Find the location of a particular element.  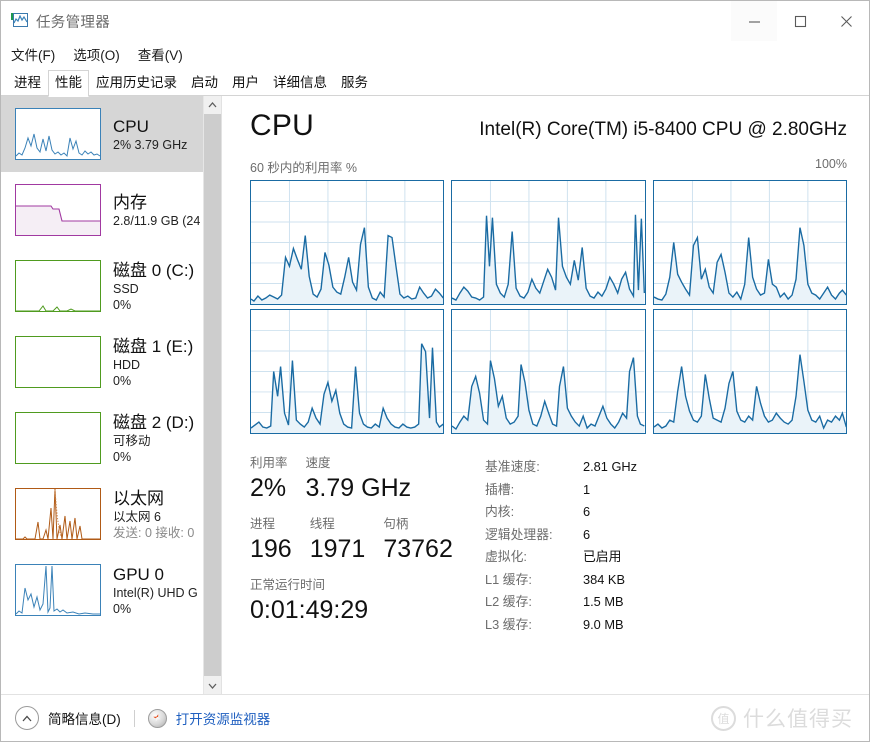

tab-processes: 进程 is located at coordinates (27, 83).